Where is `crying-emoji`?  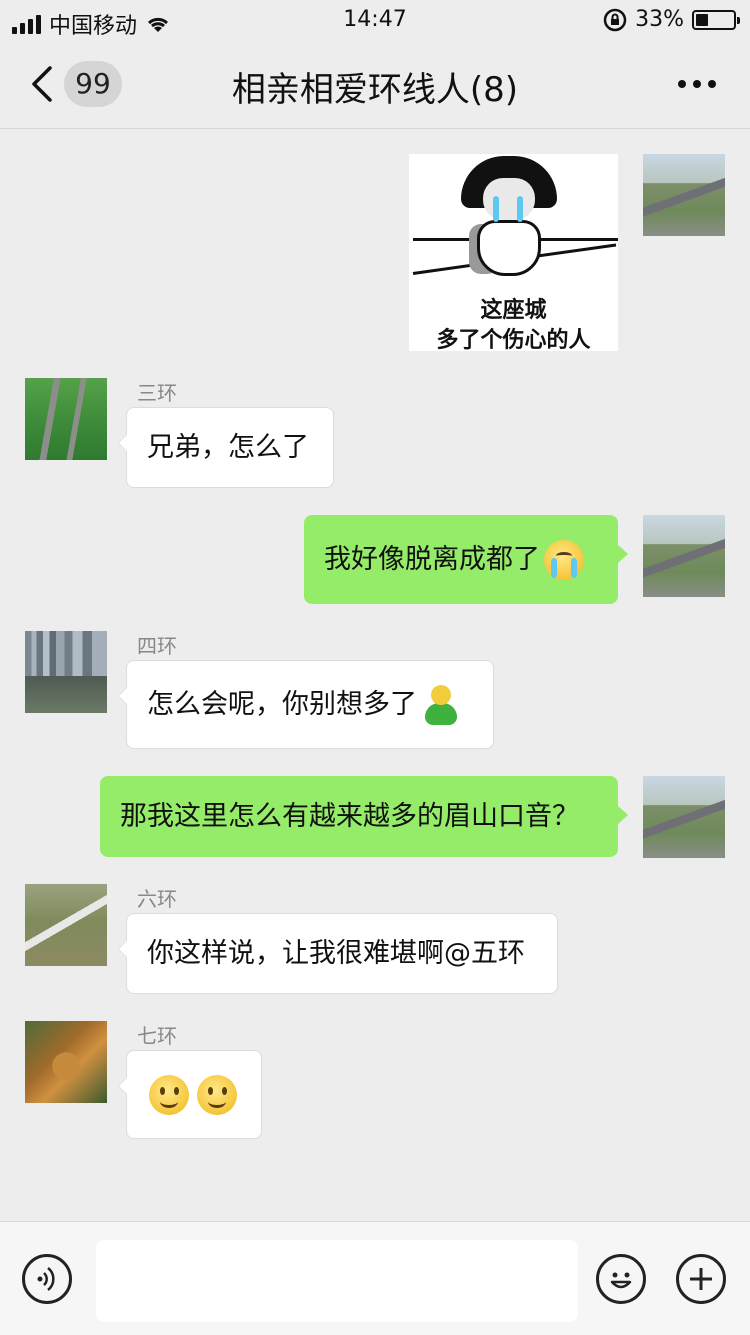
crying-emoji is located at coordinates (564, 559).